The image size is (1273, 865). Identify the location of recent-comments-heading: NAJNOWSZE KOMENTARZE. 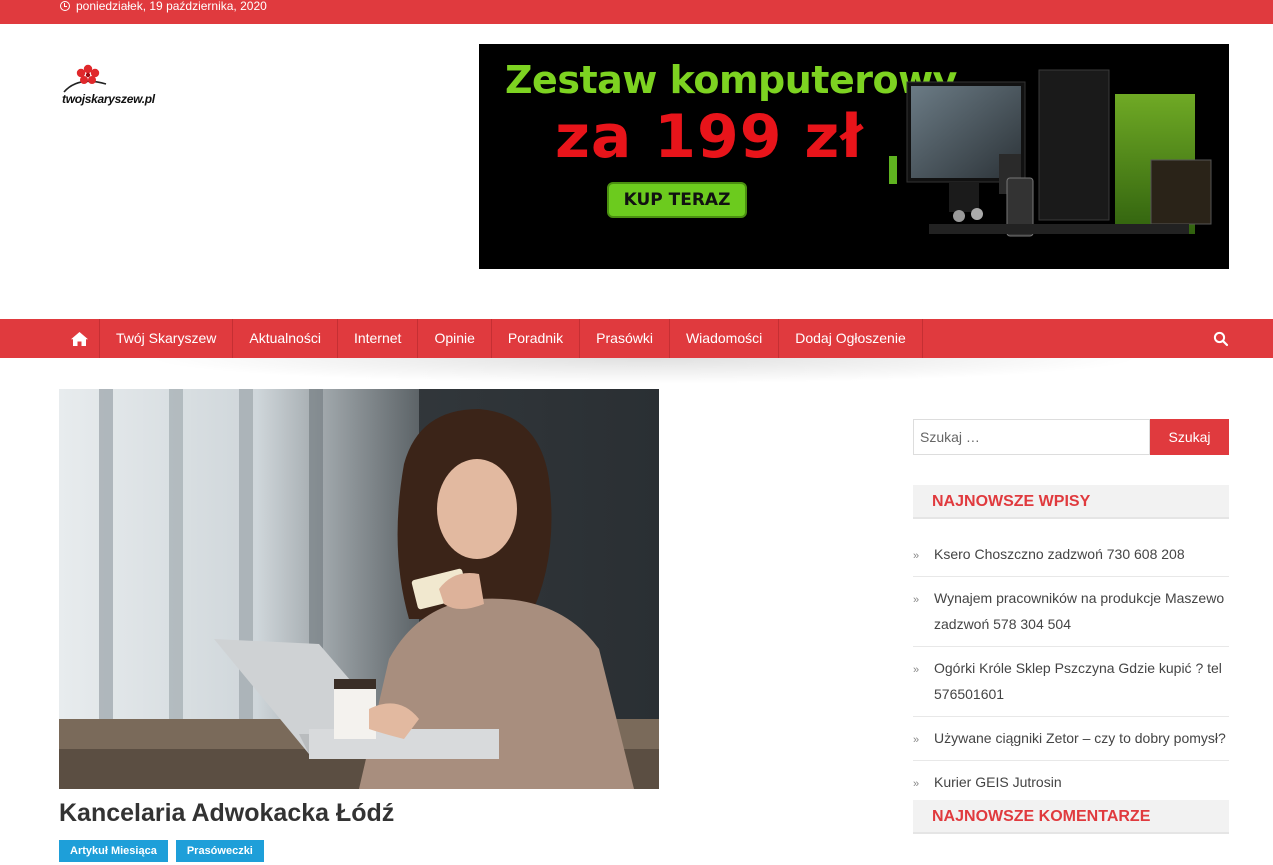
(1071, 817).